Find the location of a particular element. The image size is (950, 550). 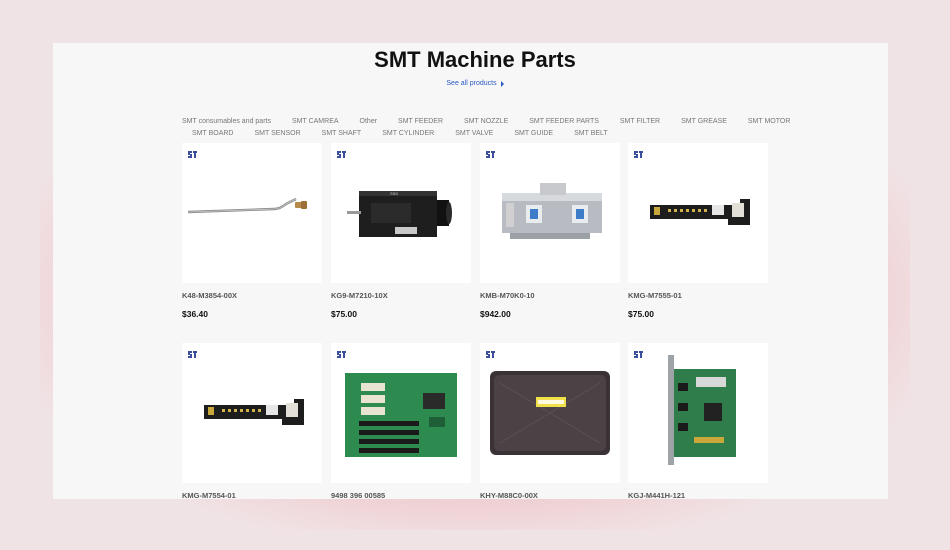

product-price: $36.40 is located at coordinates (195, 314).